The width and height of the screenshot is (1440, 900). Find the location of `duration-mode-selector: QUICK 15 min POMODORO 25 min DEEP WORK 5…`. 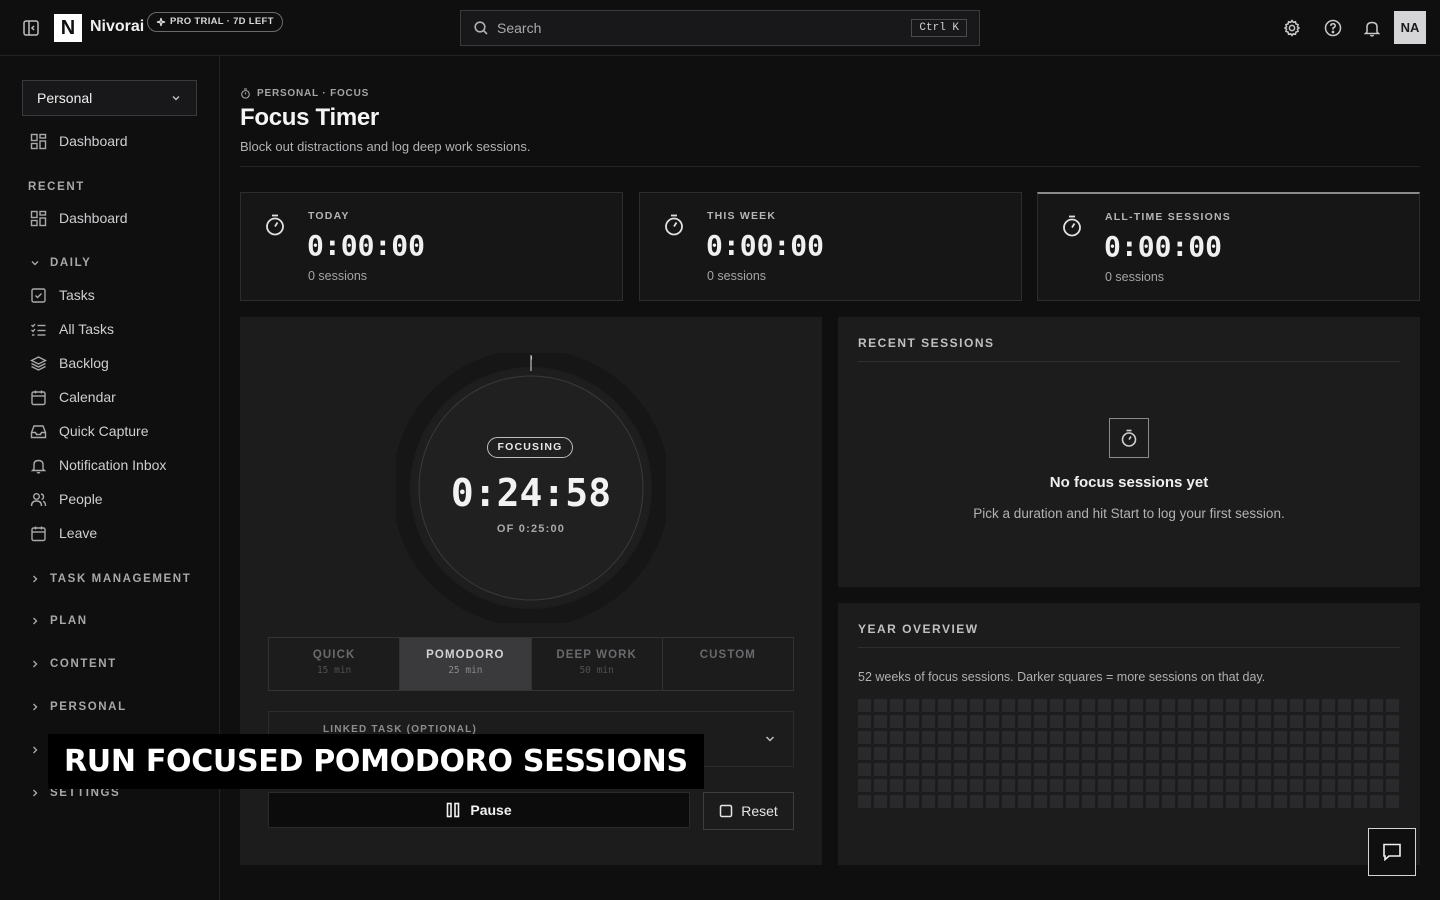

duration-mode-selector: QUICK 15 min POMODORO 25 min DEEP WORK 5… is located at coordinates (531, 664).